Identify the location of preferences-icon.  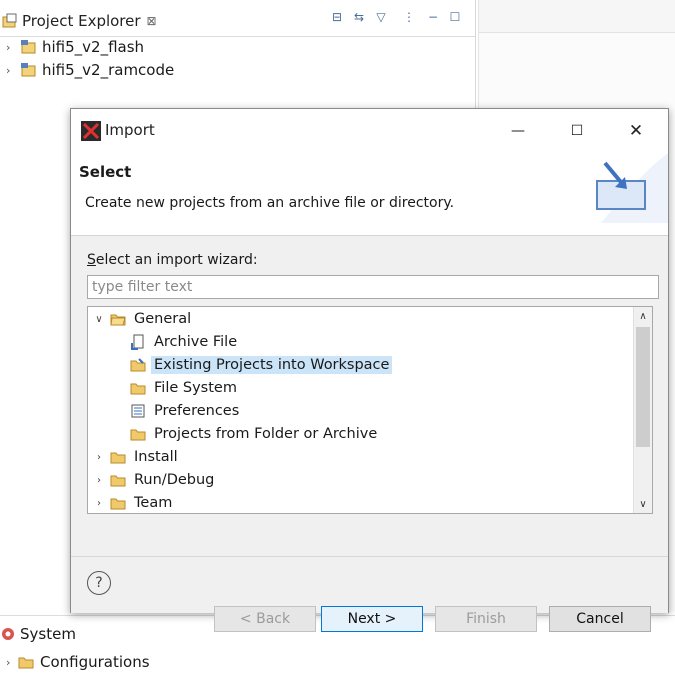
(138, 411).